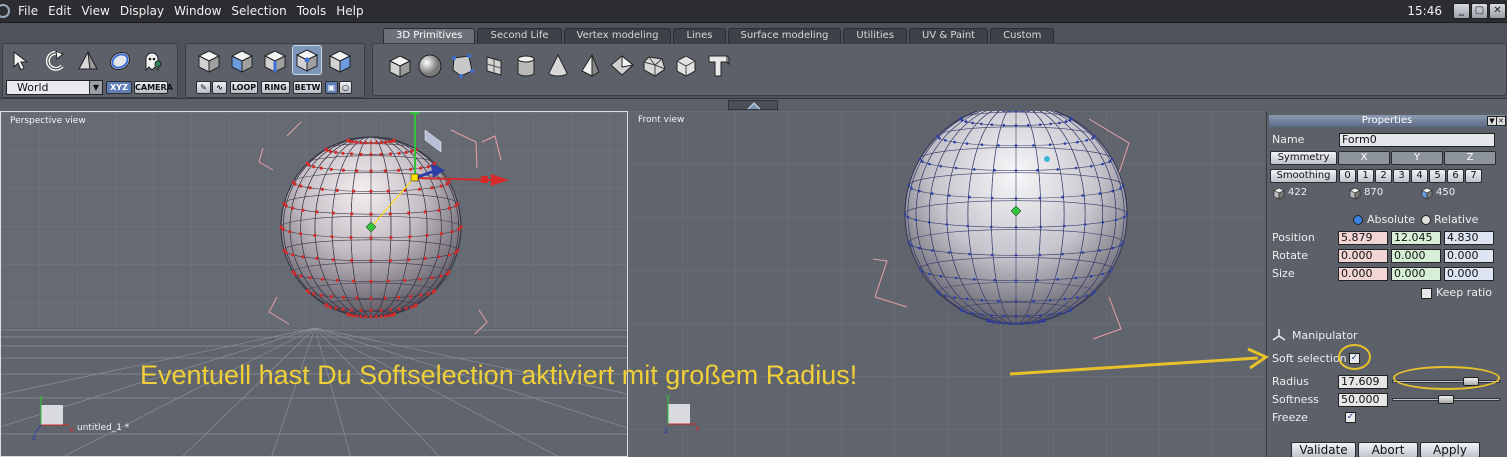 This screenshot has width=1507, height=457. What do you see at coordinates (1350, 417) in the screenshot?
I see `freeze-checkbox: ✓` at bounding box center [1350, 417].